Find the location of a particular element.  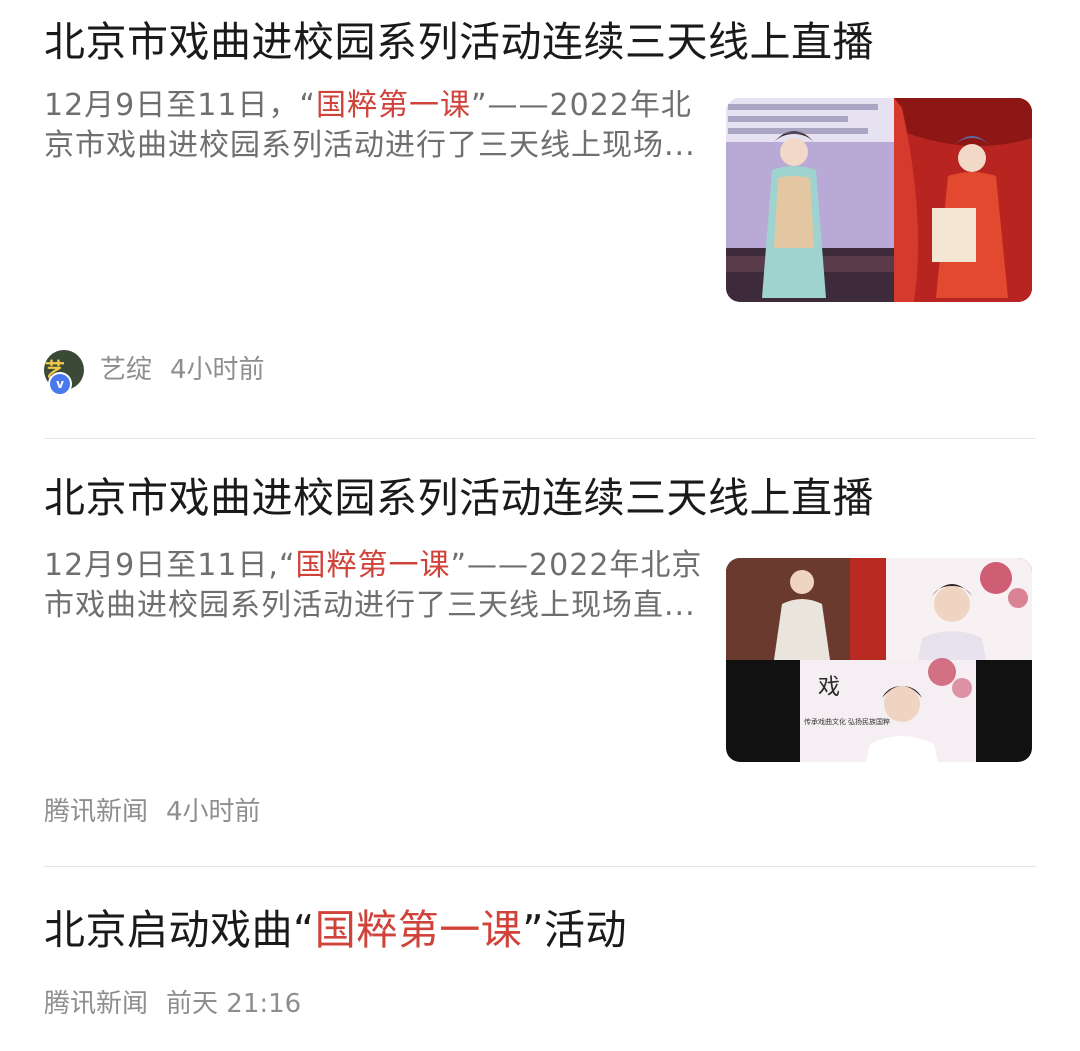

news-source: 艺绽 is located at coordinates (126, 370).